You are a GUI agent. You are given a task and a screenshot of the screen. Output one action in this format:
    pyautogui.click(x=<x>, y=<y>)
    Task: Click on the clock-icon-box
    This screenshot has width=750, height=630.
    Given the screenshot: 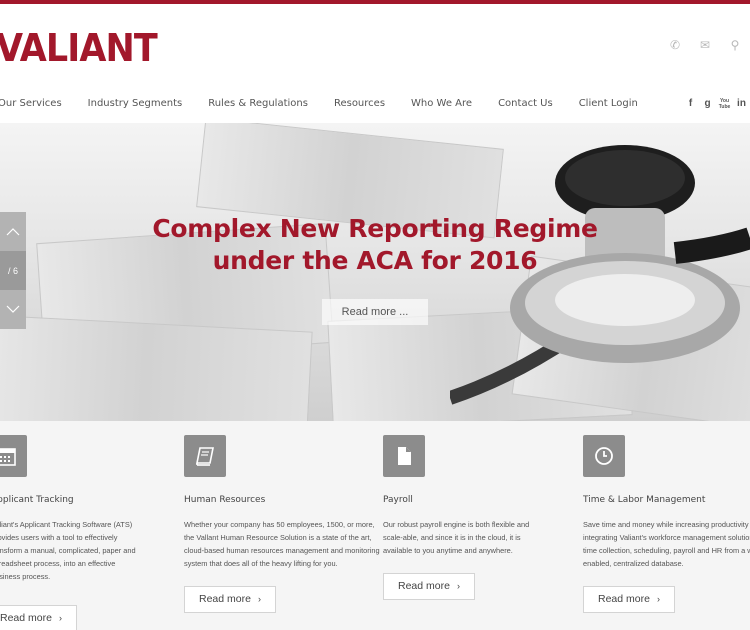 What is the action you would take?
    pyautogui.click(x=604, y=456)
    